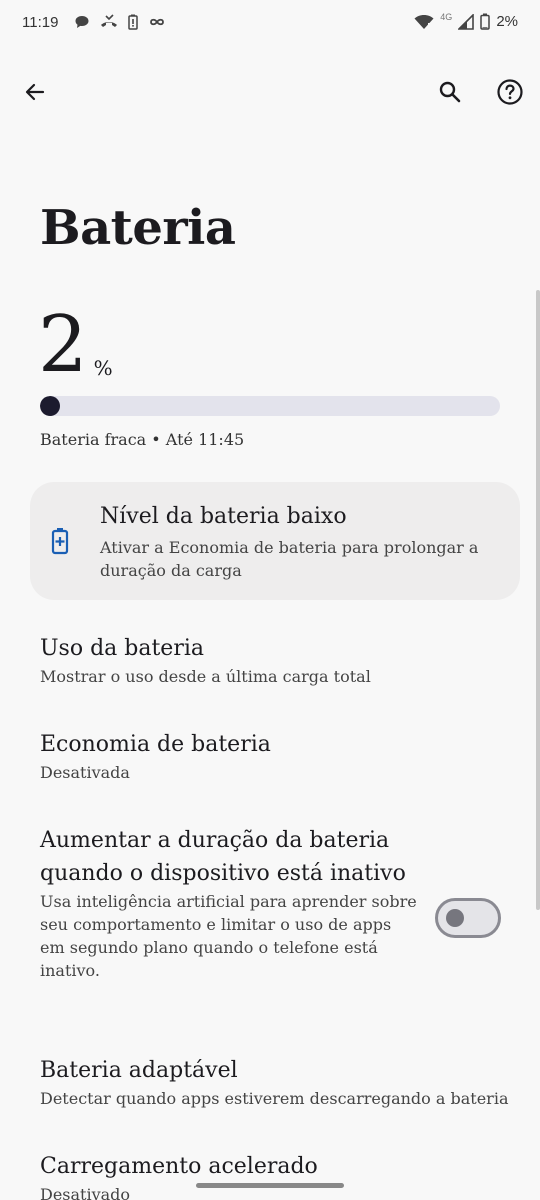 This screenshot has height=1200, width=540. Describe the element at coordinates (60, 543) in the screenshot. I see `battery-saver-icon` at that location.